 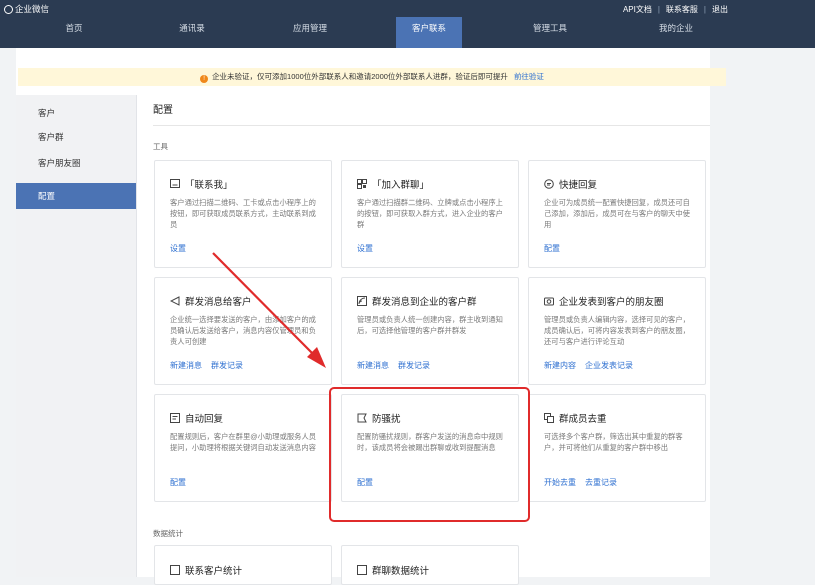 I want to click on card-title: 群聊数据统计, so click(x=401, y=571).